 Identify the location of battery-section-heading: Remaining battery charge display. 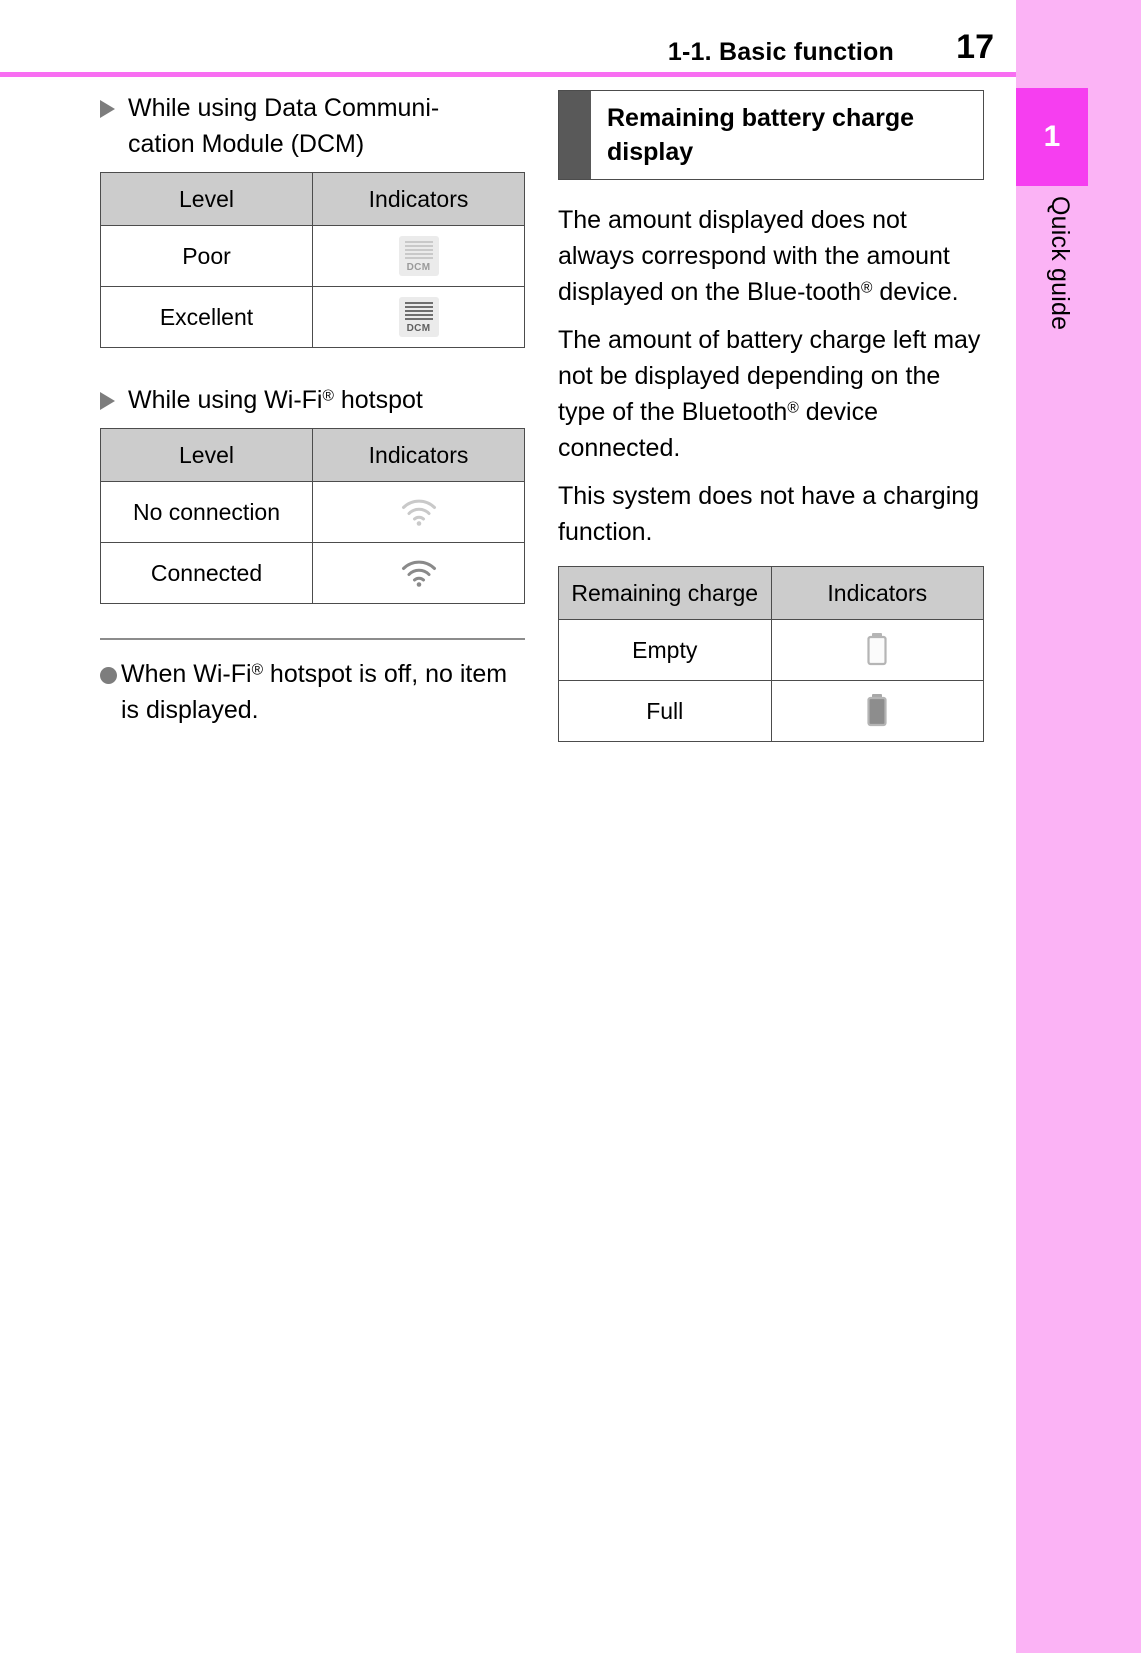
(771, 135).